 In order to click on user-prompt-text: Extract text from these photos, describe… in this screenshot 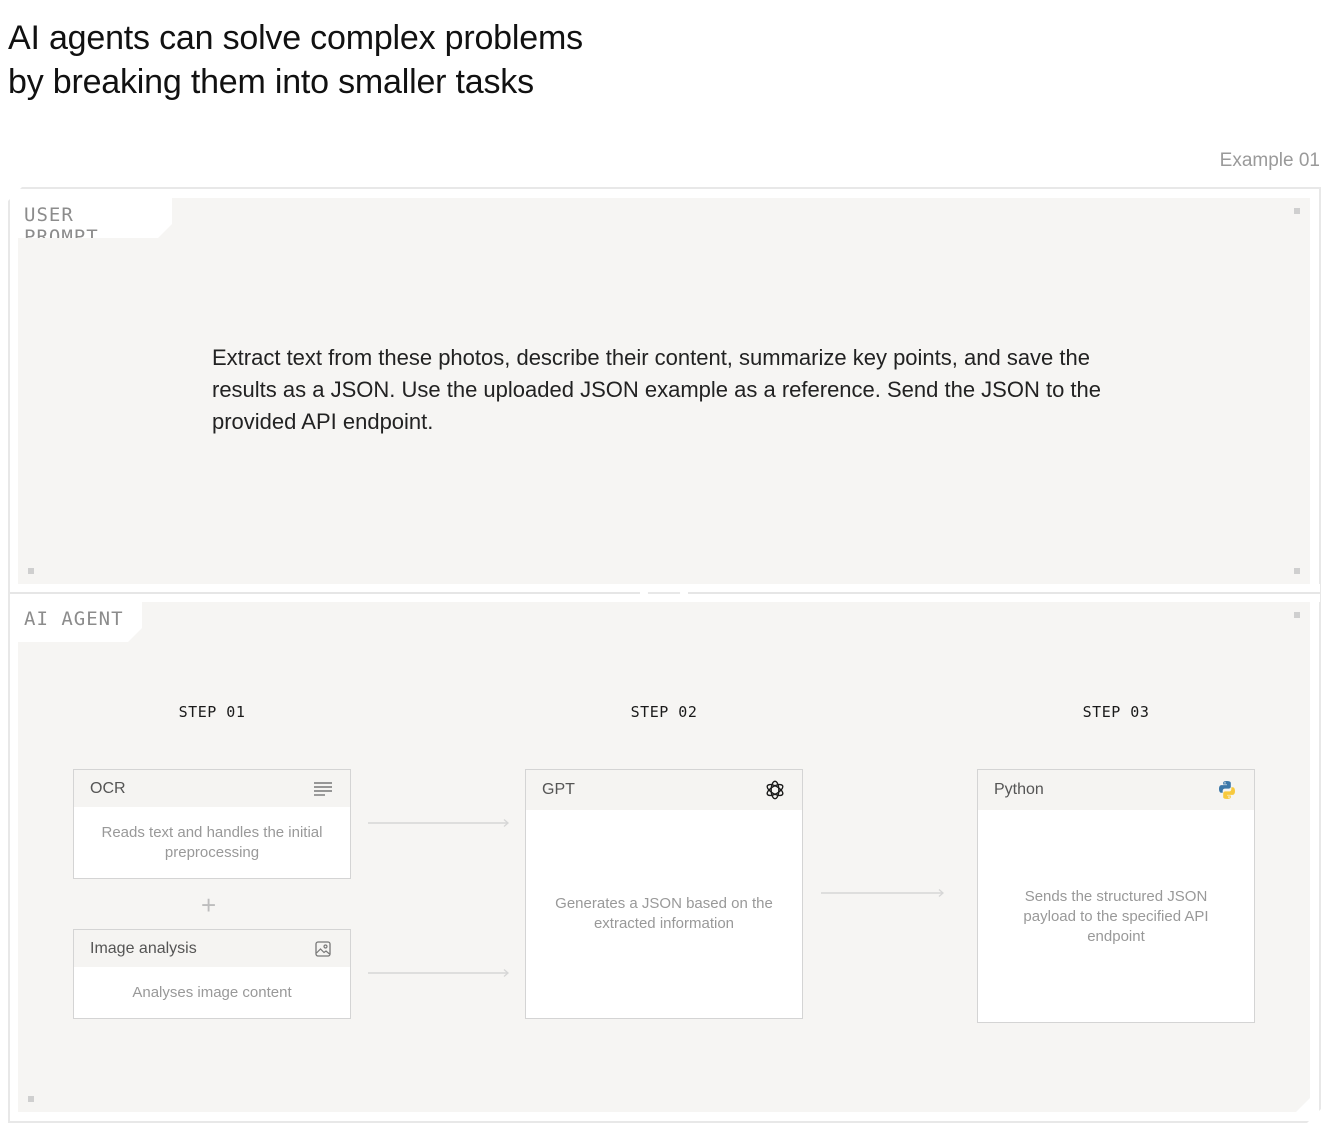, I will do `click(657, 389)`.